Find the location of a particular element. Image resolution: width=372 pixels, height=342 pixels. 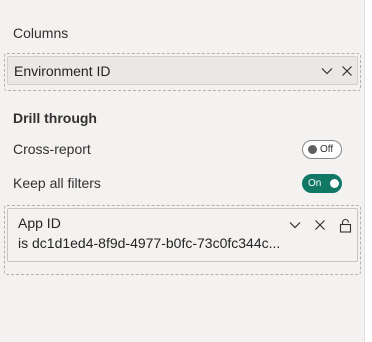

drill-through-heading: Drill through is located at coordinates (55, 118).